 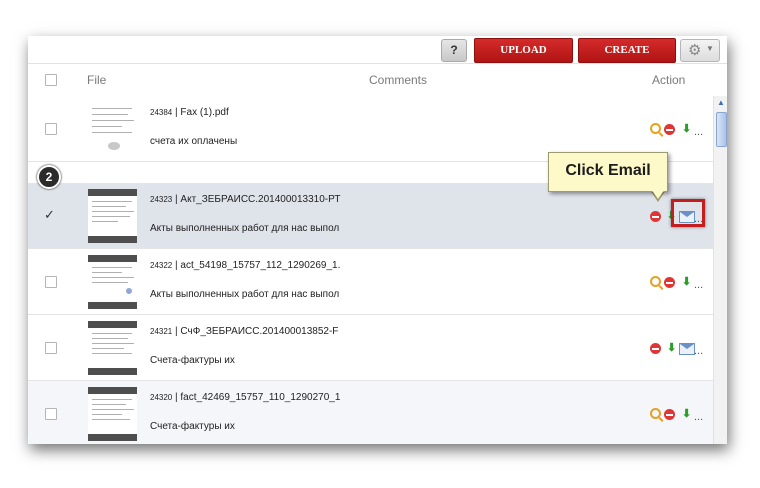 What do you see at coordinates (627, 50) in the screenshot?
I see `create-button: CREATE` at bounding box center [627, 50].